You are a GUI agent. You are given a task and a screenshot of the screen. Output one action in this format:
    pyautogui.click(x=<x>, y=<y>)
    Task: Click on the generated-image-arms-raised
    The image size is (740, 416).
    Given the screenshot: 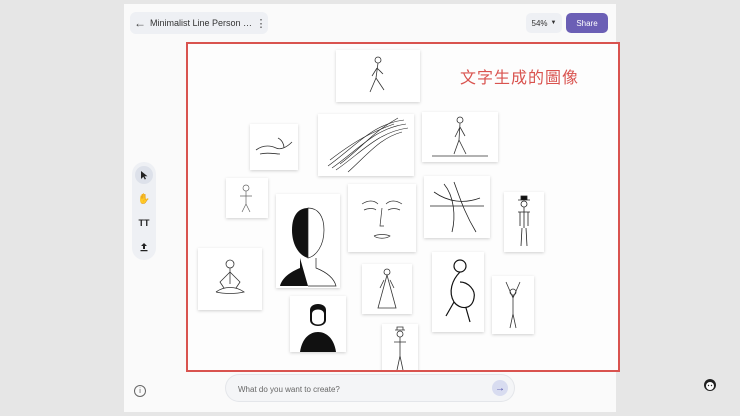 What is the action you would take?
    pyautogui.click(x=513, y=305)
    